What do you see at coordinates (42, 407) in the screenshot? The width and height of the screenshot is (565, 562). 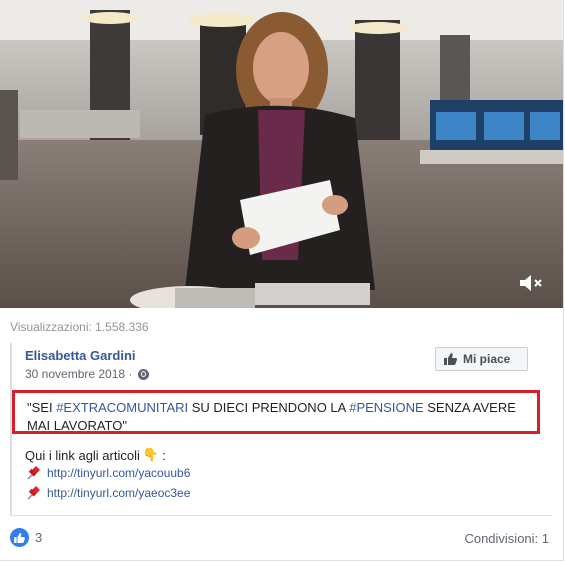 I see `quote-part: "SEI` at bounding box center [42, 407].